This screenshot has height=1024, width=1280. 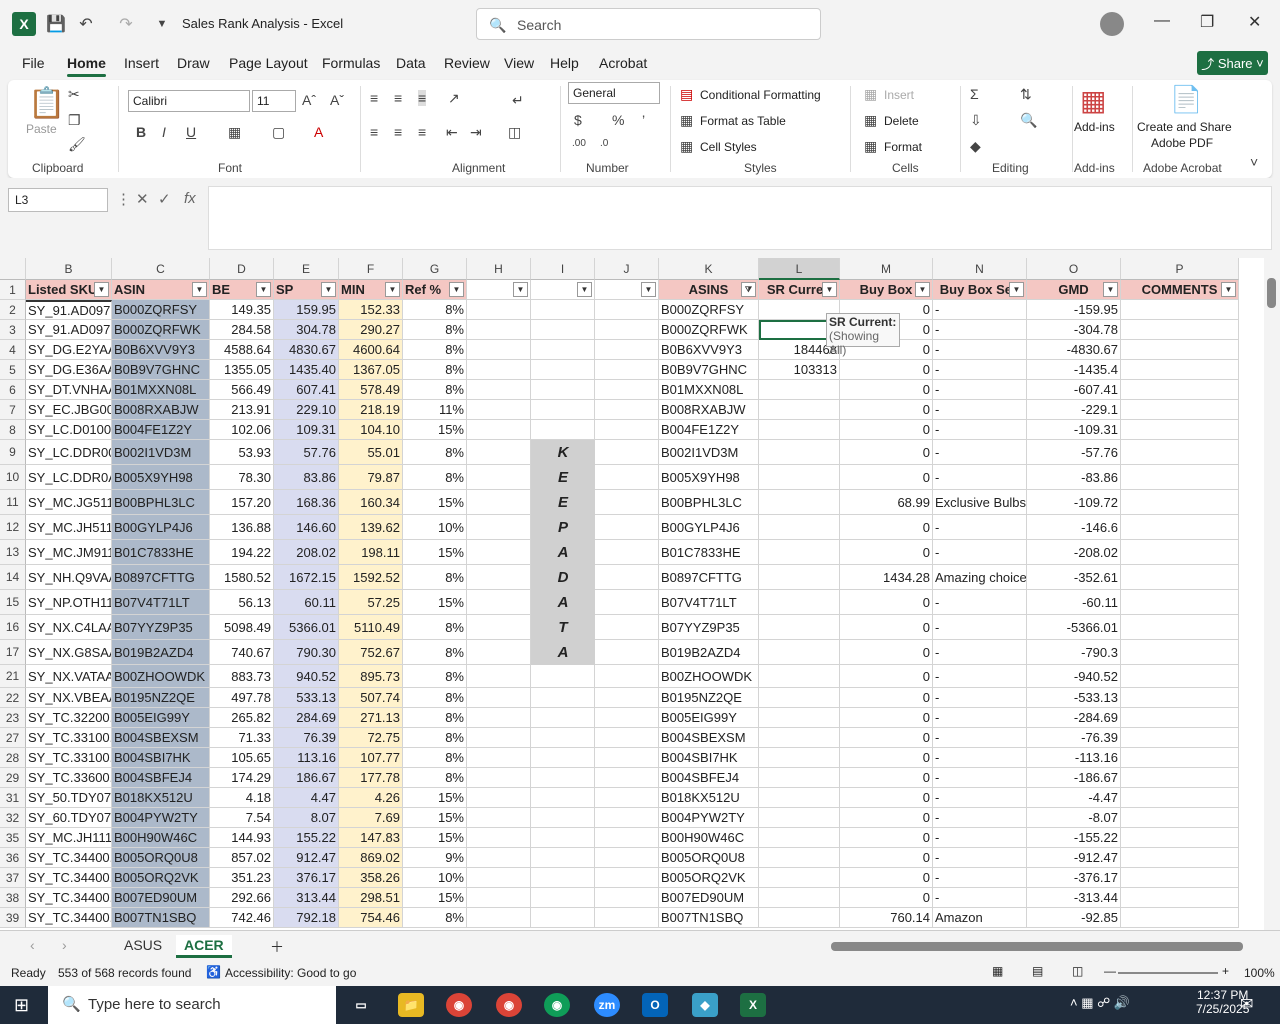 I want to click on cell-f: 895.73, so click(x=371, y=676).